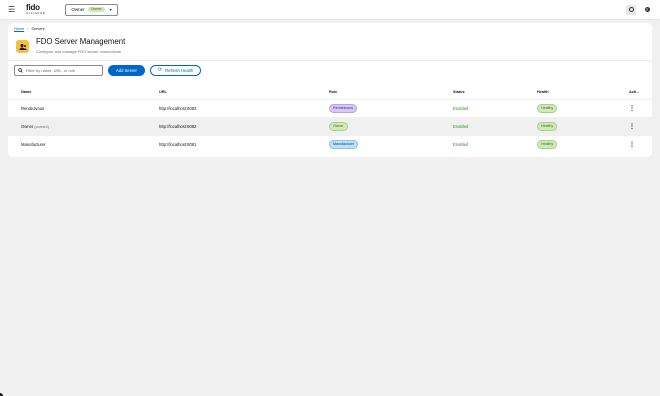  Describe the element at coordinates (81, 41) in the screenshot. I see `page-title: FDO Server Management` at that location.